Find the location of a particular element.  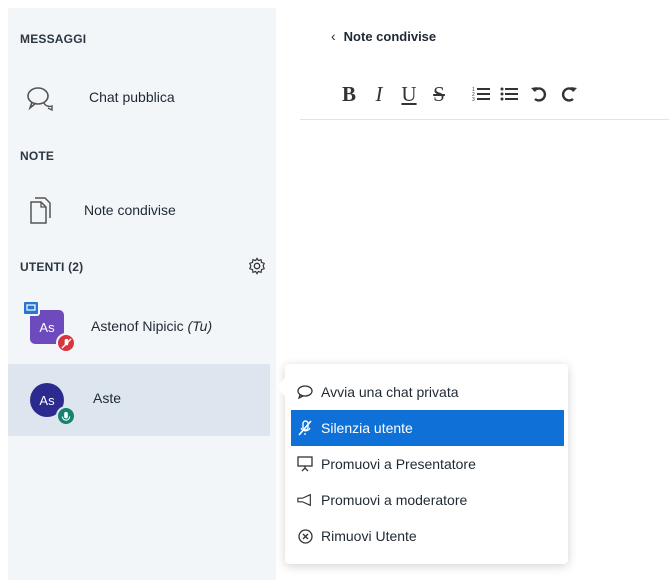

gear-icon is located at coordinates (257, 266).